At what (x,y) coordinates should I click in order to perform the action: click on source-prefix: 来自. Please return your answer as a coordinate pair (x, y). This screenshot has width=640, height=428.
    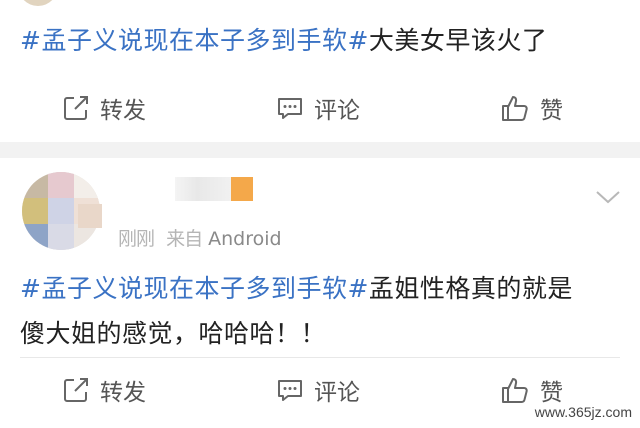
    Looking at the image, I should click on (184, 239).